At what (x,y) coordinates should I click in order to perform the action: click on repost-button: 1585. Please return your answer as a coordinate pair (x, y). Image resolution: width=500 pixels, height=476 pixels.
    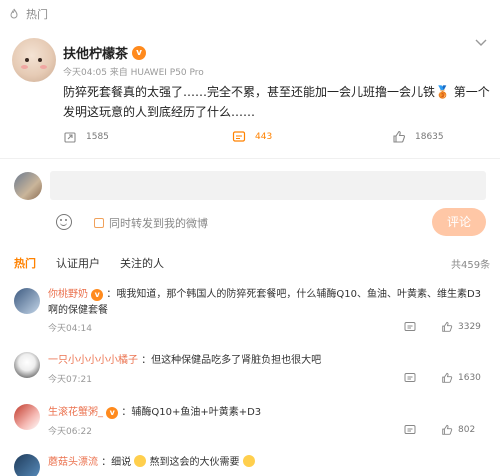
    Looking at the image, I should click on (86, 137).